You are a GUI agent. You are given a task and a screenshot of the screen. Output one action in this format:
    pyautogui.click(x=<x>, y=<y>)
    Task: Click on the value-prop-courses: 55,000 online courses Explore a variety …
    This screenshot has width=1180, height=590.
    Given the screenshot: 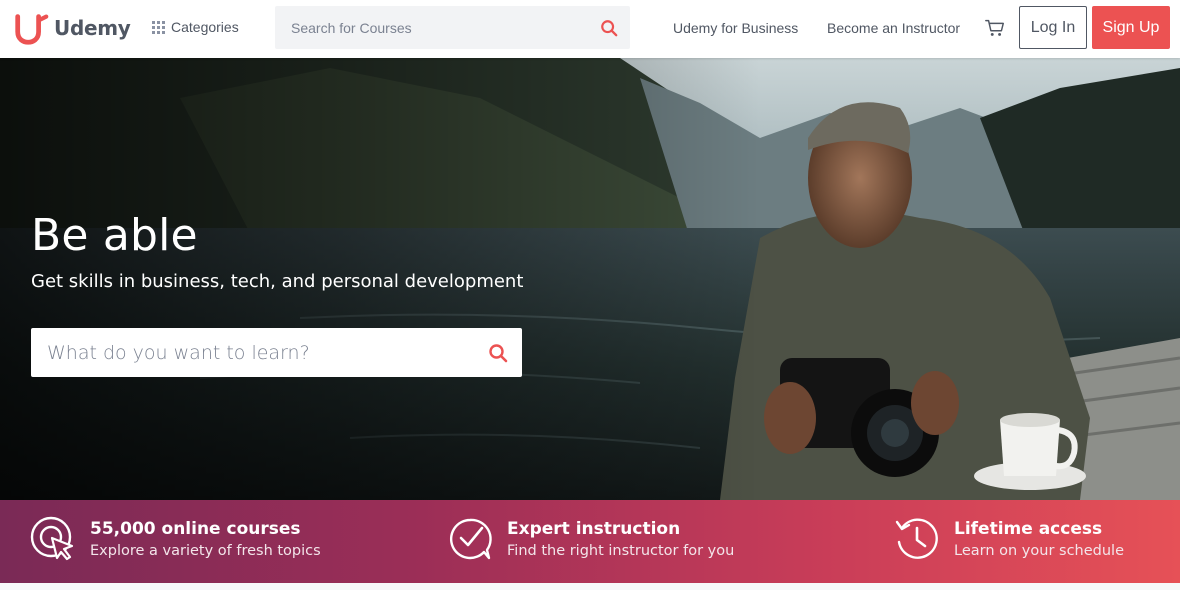 What is the action you would take?
    pyautogui.click(x=175, y=539)
    